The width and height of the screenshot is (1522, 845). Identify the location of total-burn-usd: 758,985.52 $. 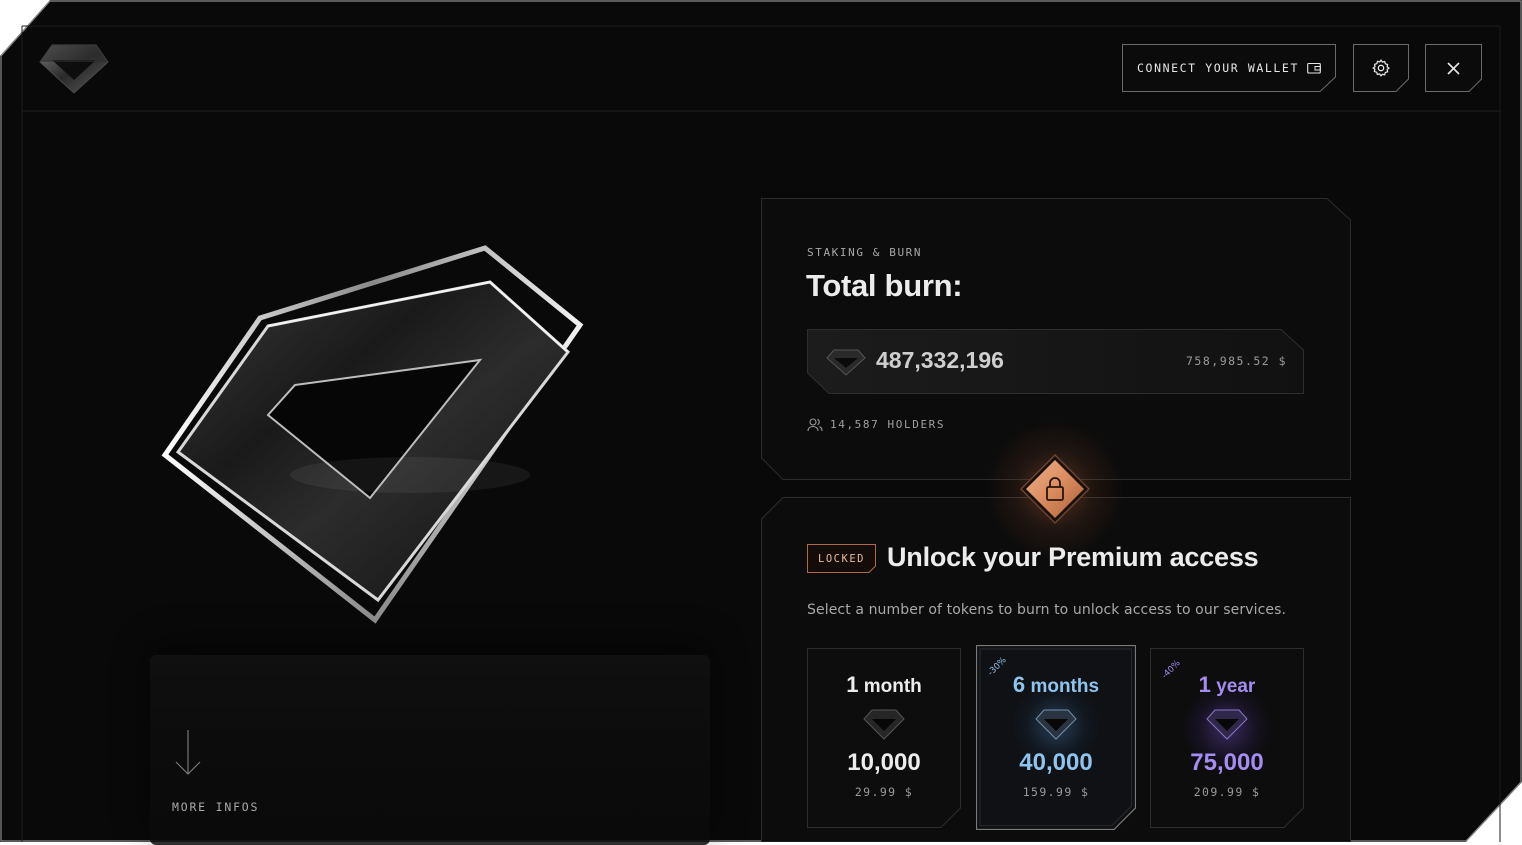
(1237, 361).